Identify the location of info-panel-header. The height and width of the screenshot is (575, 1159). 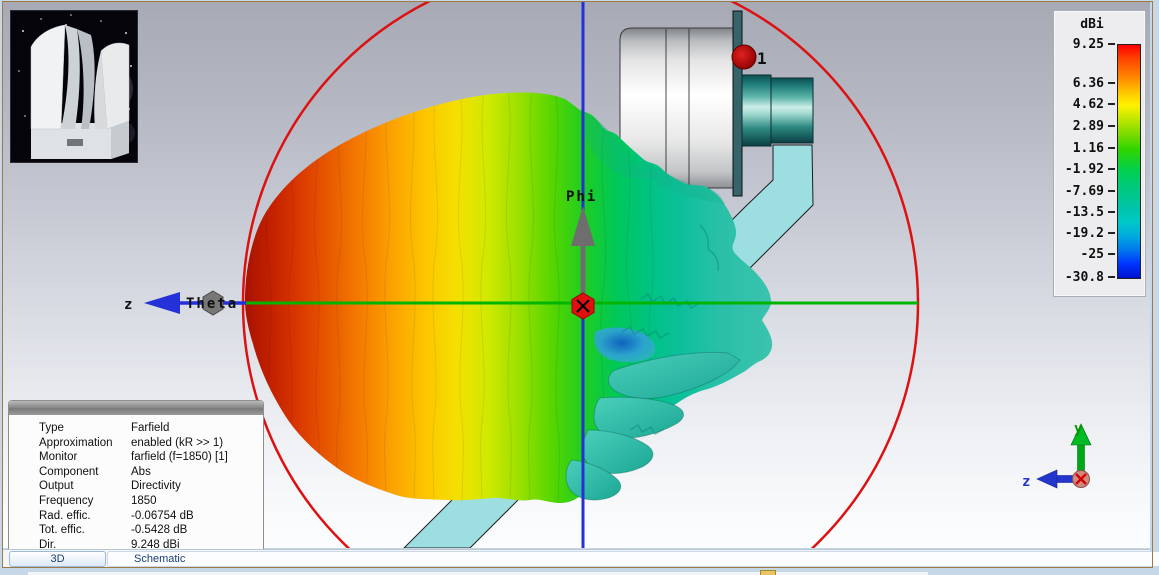
(136, 408).